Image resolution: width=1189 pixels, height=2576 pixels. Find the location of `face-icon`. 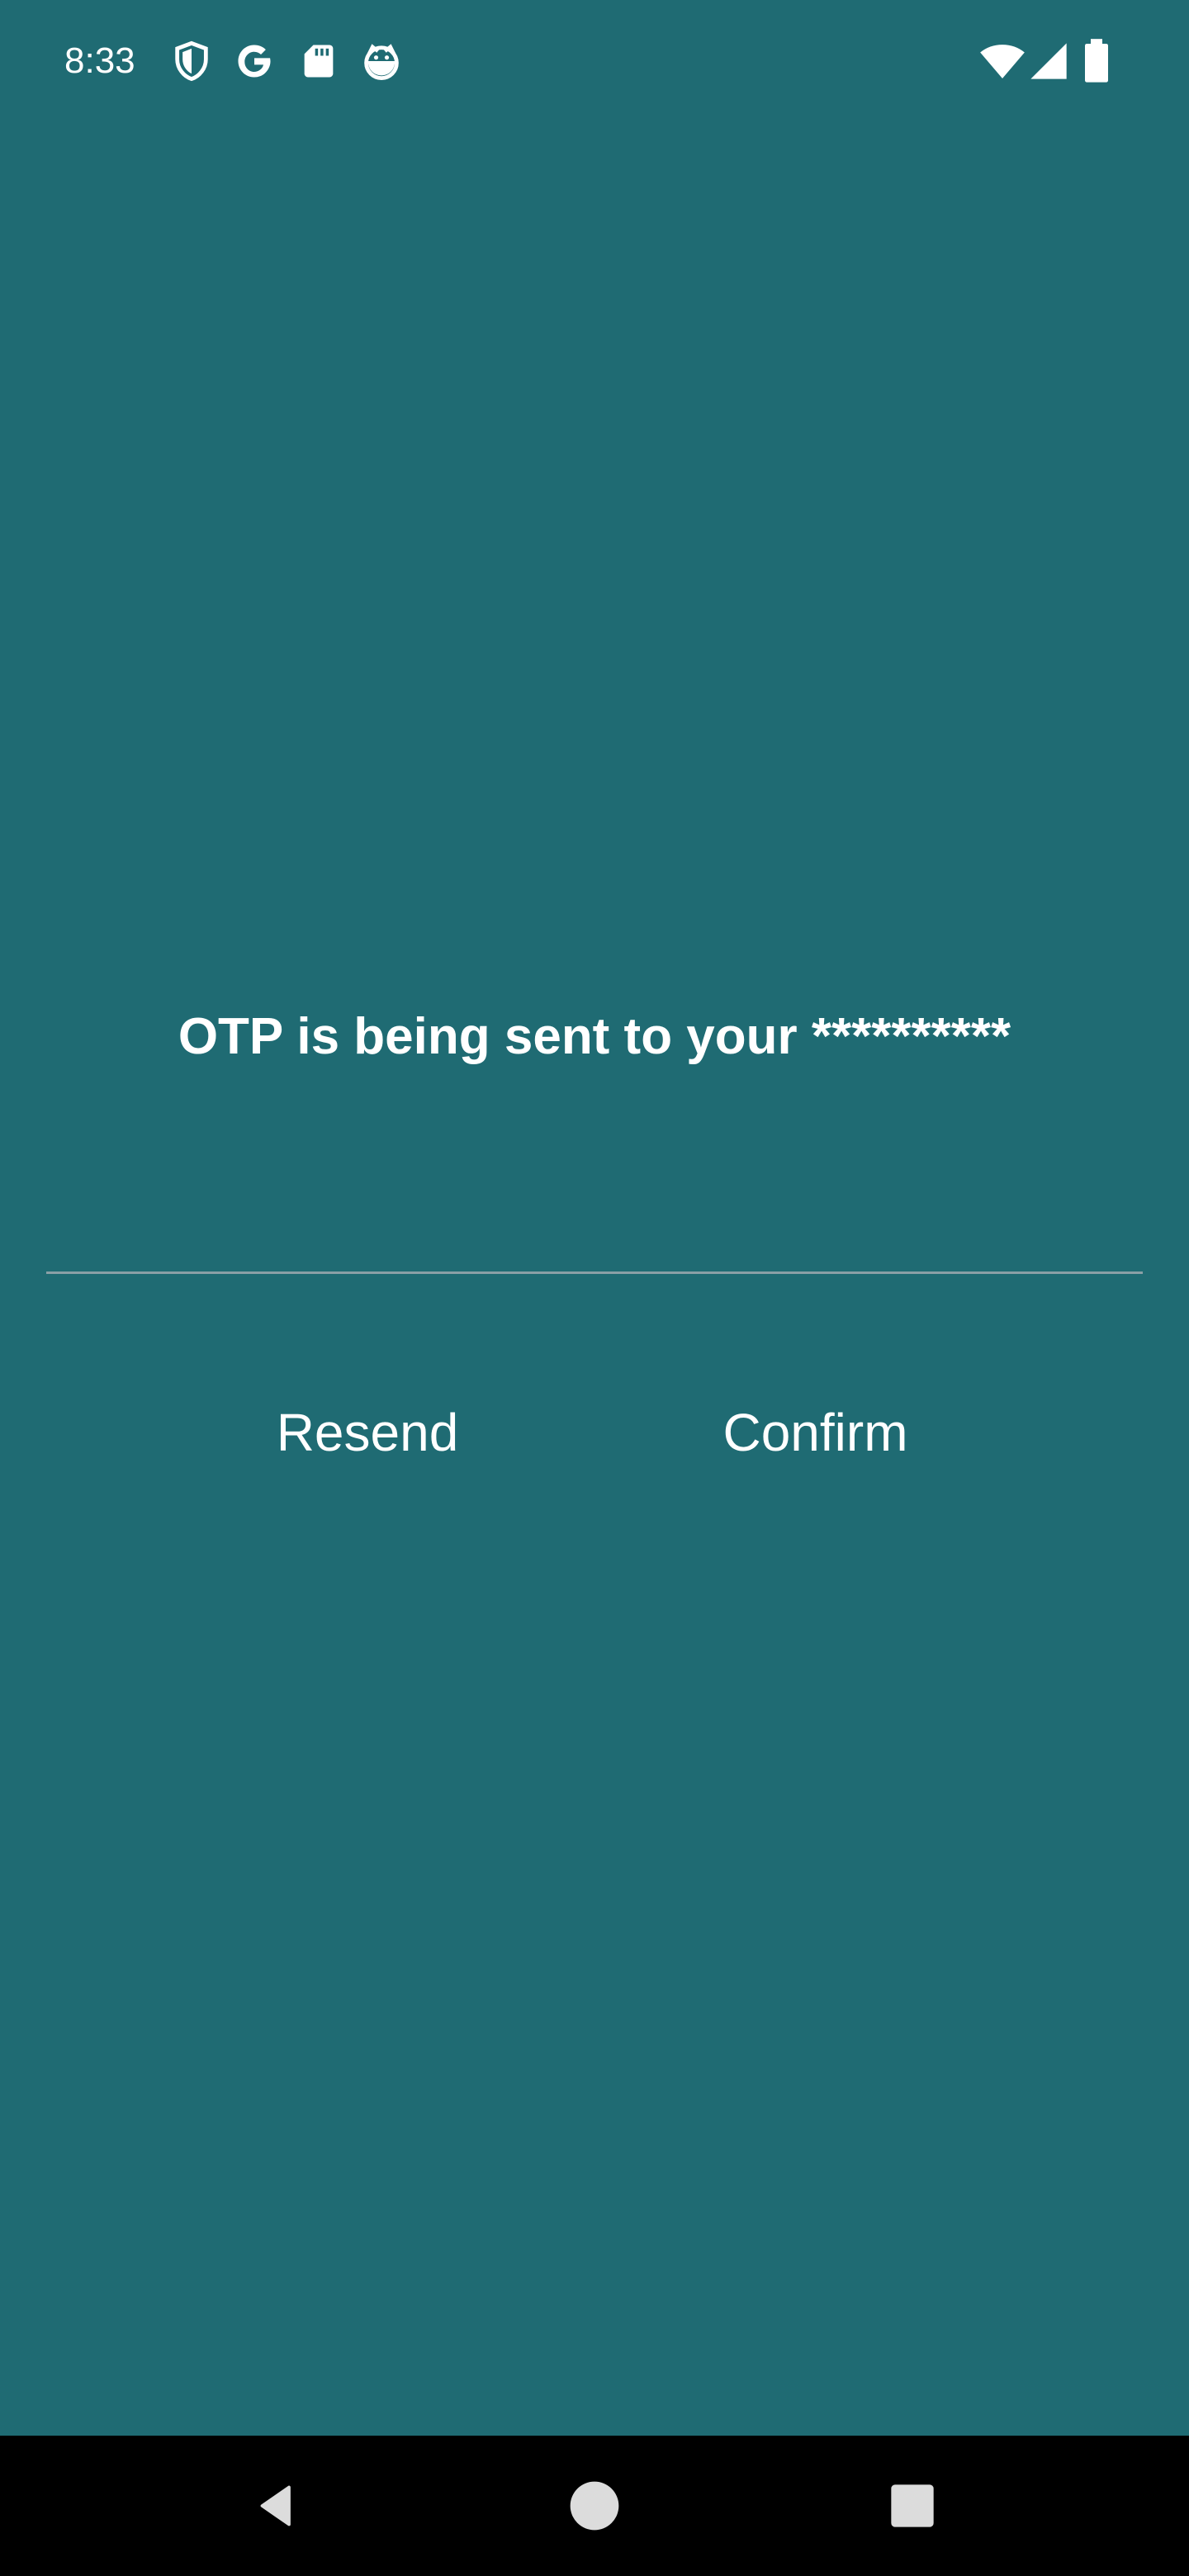

face-icon is located at coordinates (381, 61).